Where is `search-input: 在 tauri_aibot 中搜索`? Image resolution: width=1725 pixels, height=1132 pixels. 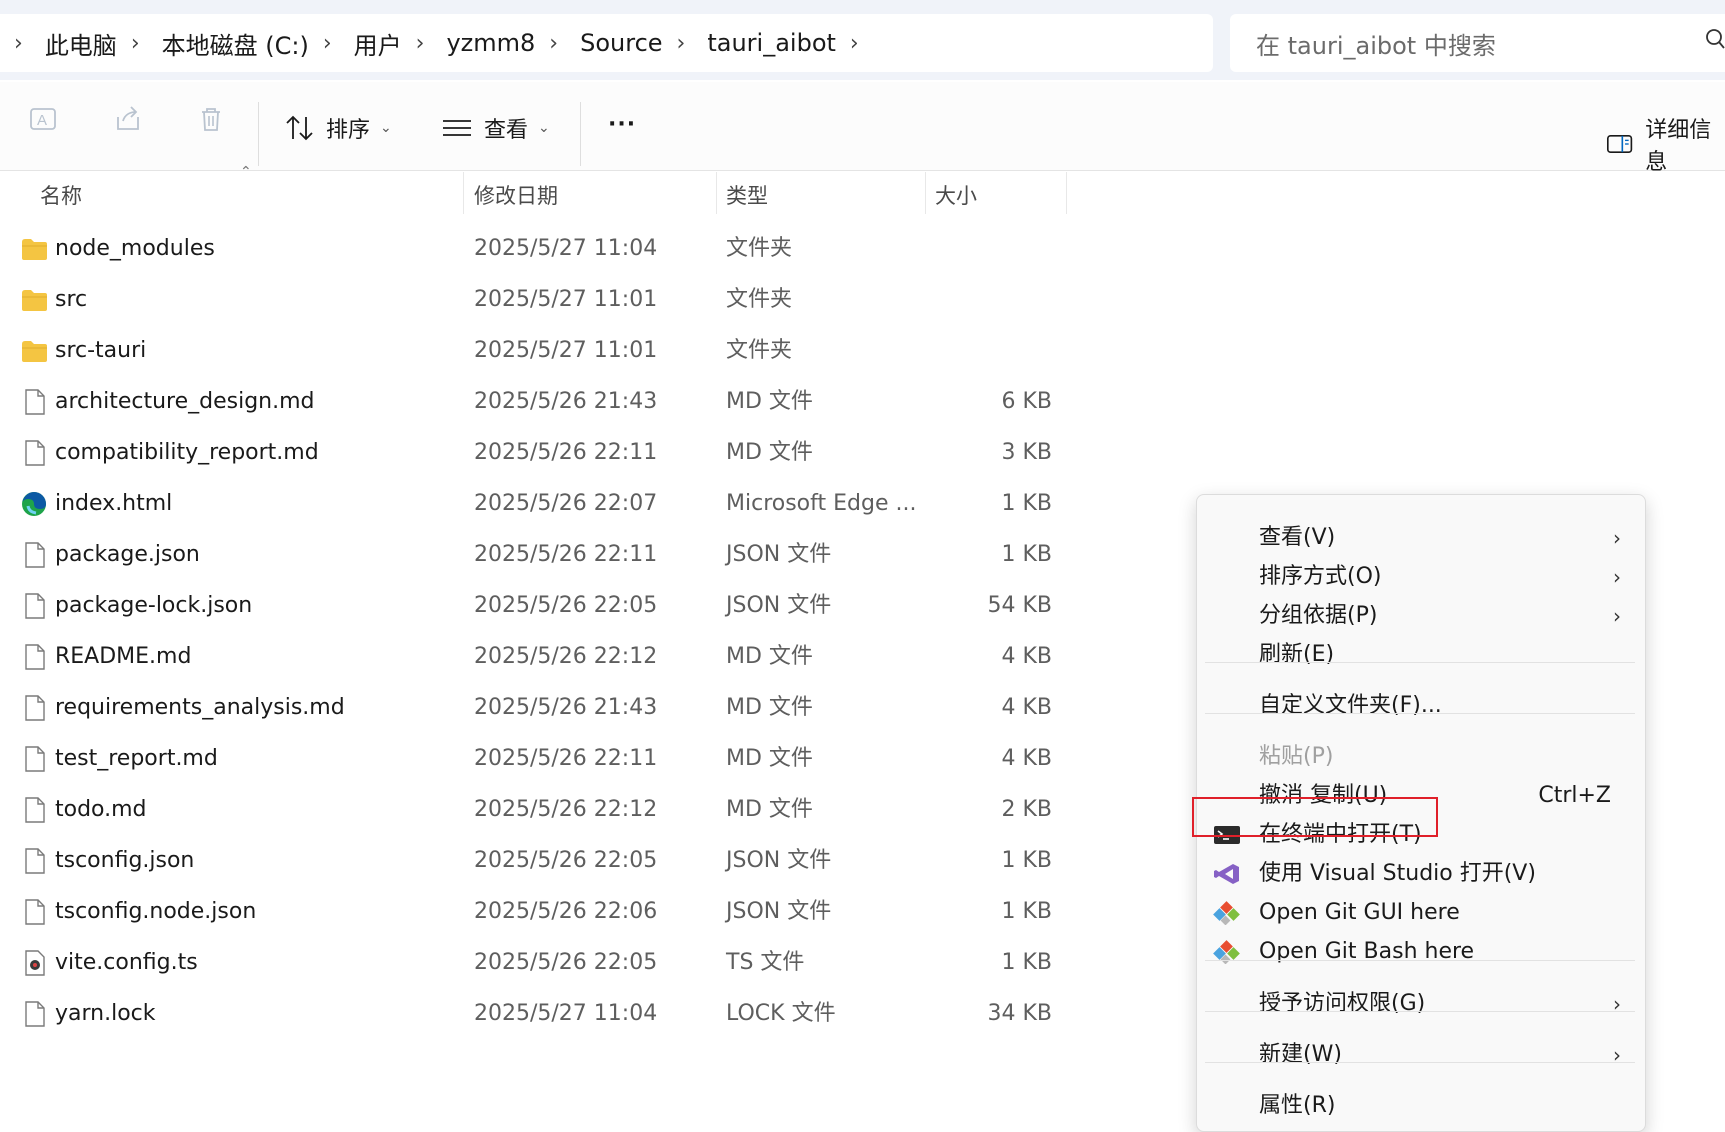 search-input: 在 tauri_aibot 中搜索 is located at coordinates (1477, 43).